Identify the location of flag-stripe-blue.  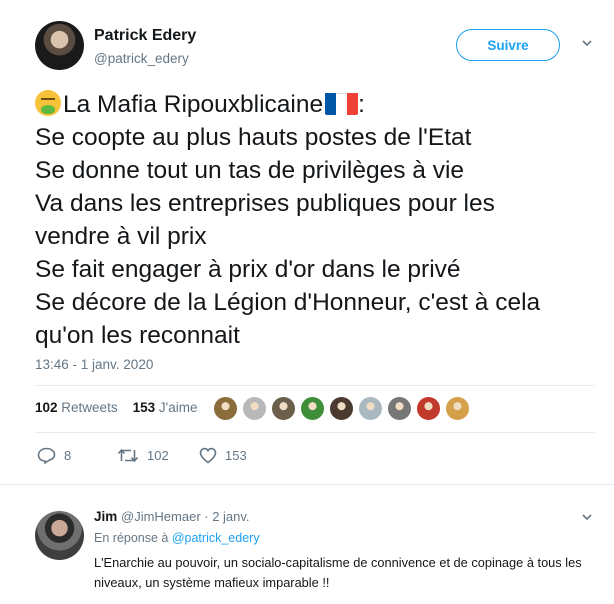
(331, 104).